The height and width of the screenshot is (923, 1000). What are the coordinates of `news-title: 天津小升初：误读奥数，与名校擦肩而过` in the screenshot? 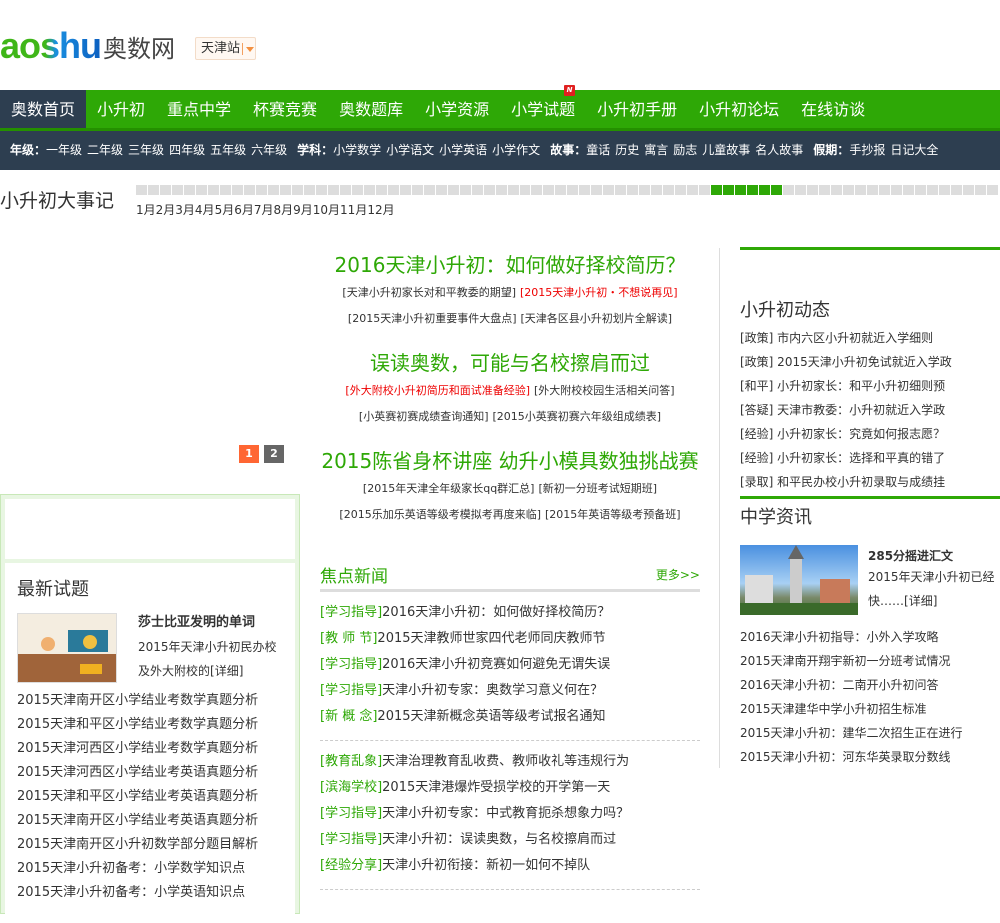 It's located at (499, 839).